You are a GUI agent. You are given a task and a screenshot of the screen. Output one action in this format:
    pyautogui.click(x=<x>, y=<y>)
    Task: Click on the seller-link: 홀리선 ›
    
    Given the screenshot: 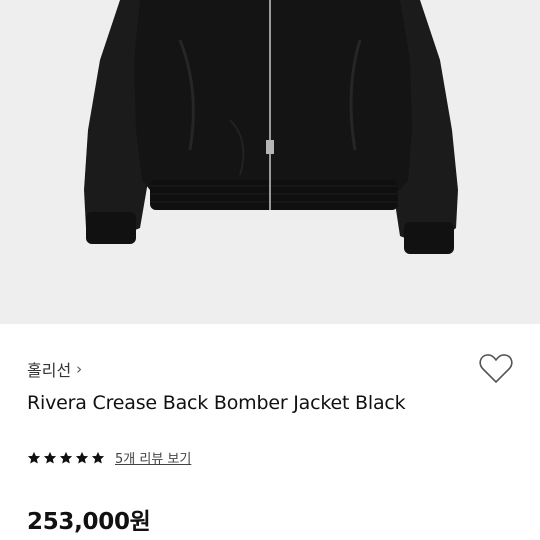 What is the action you would take?
    pyautogui.click(x=54, y=369)
    